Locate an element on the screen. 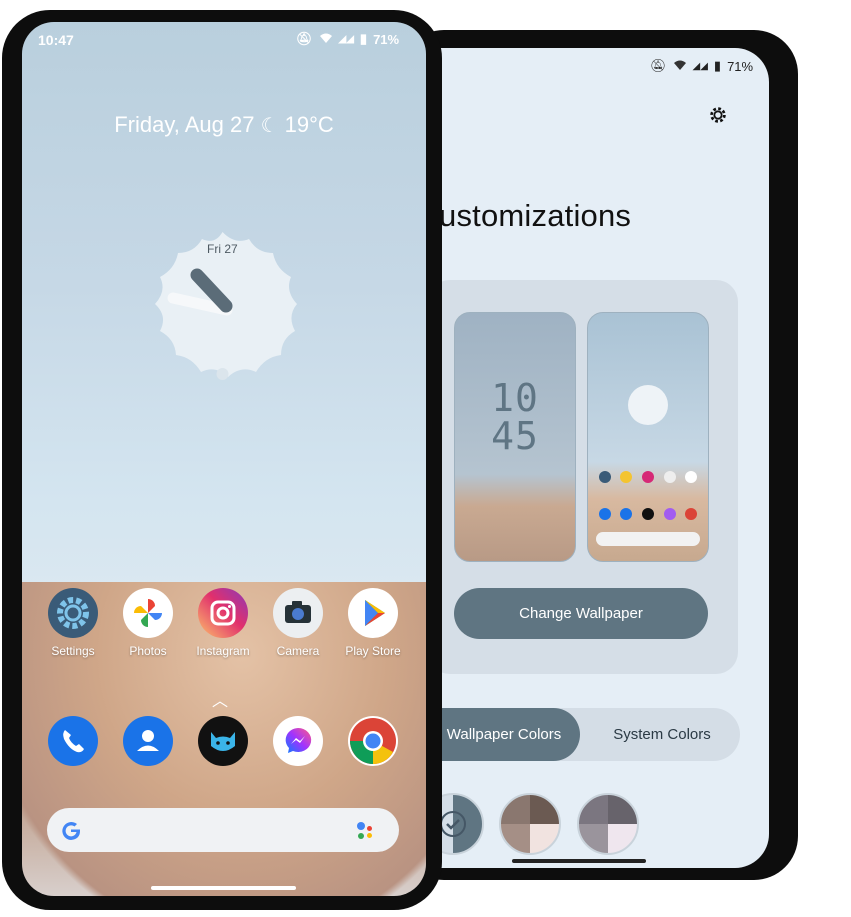 The width and height of the screenshot is (851, 917). moon-icon: ☾ is located at coordinates (269, 126).